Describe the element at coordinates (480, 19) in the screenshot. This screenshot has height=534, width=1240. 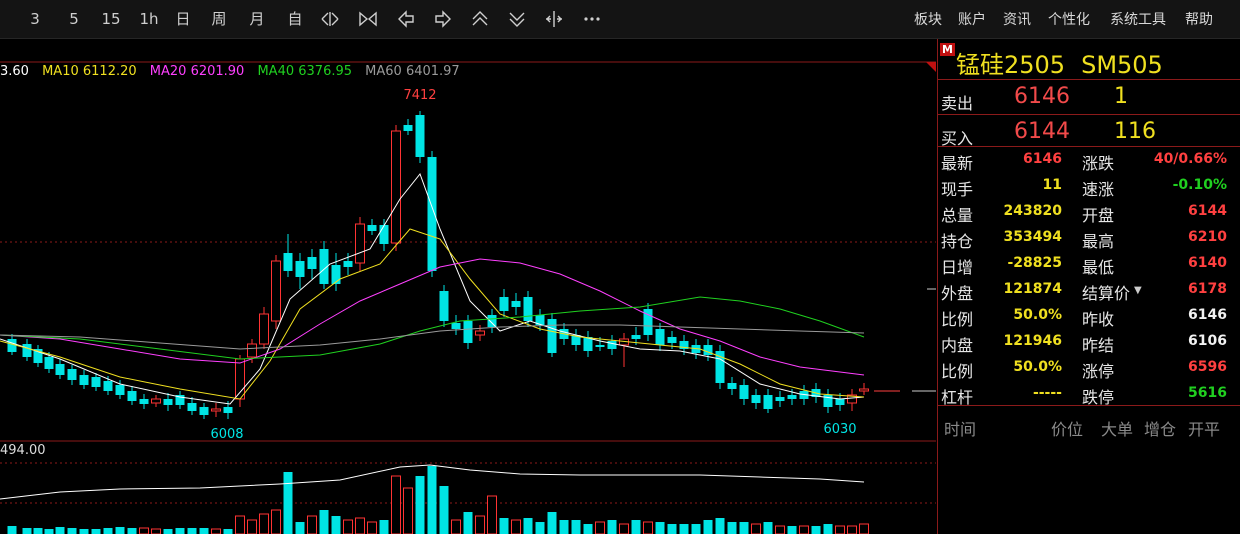
I see `scroll-up-icon` at that location.